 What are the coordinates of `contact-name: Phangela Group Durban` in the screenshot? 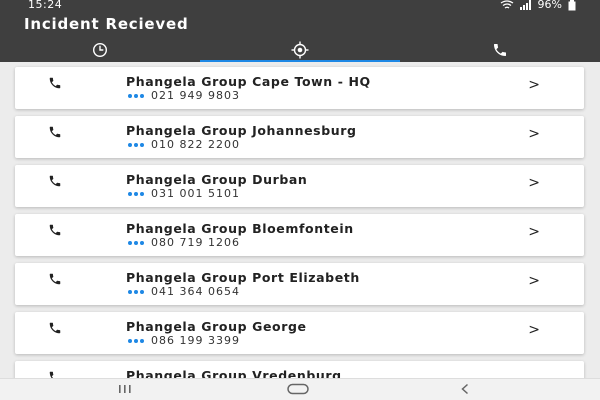 It's located at (217, 179).